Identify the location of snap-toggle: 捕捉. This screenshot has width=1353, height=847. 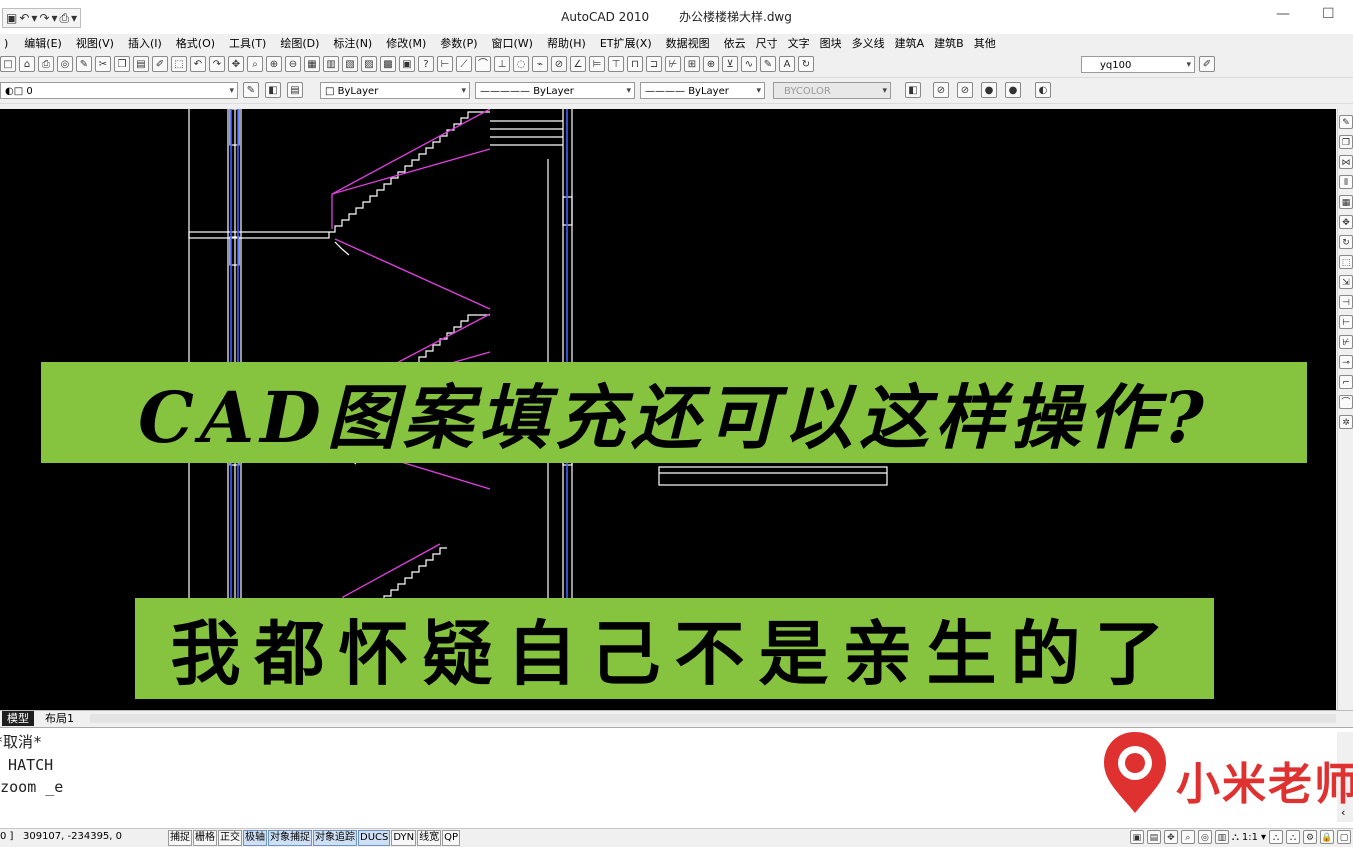
(180, 838).